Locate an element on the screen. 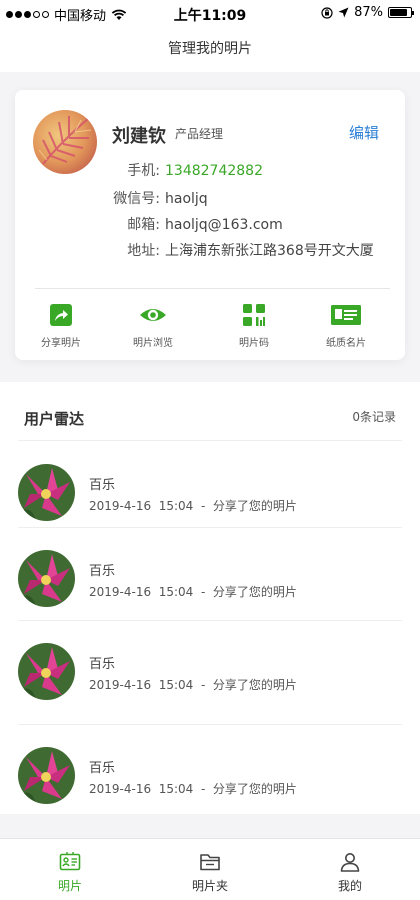 The width and height of the screenshot is (420, 900). address-row: 地址: 上海浦东新张江路368号开文大厦 is located at coordinates (210, 251).